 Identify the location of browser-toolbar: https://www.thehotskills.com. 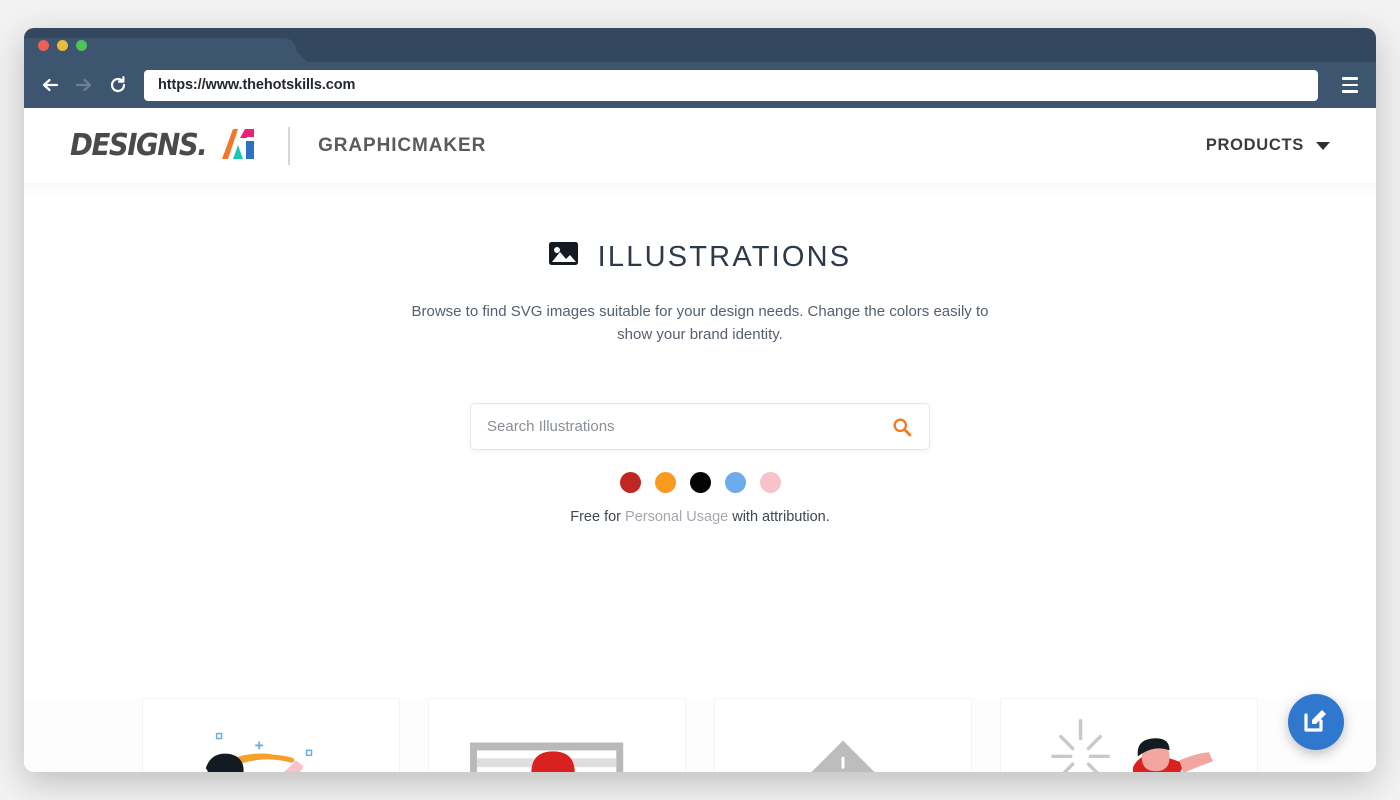
(700, 85).